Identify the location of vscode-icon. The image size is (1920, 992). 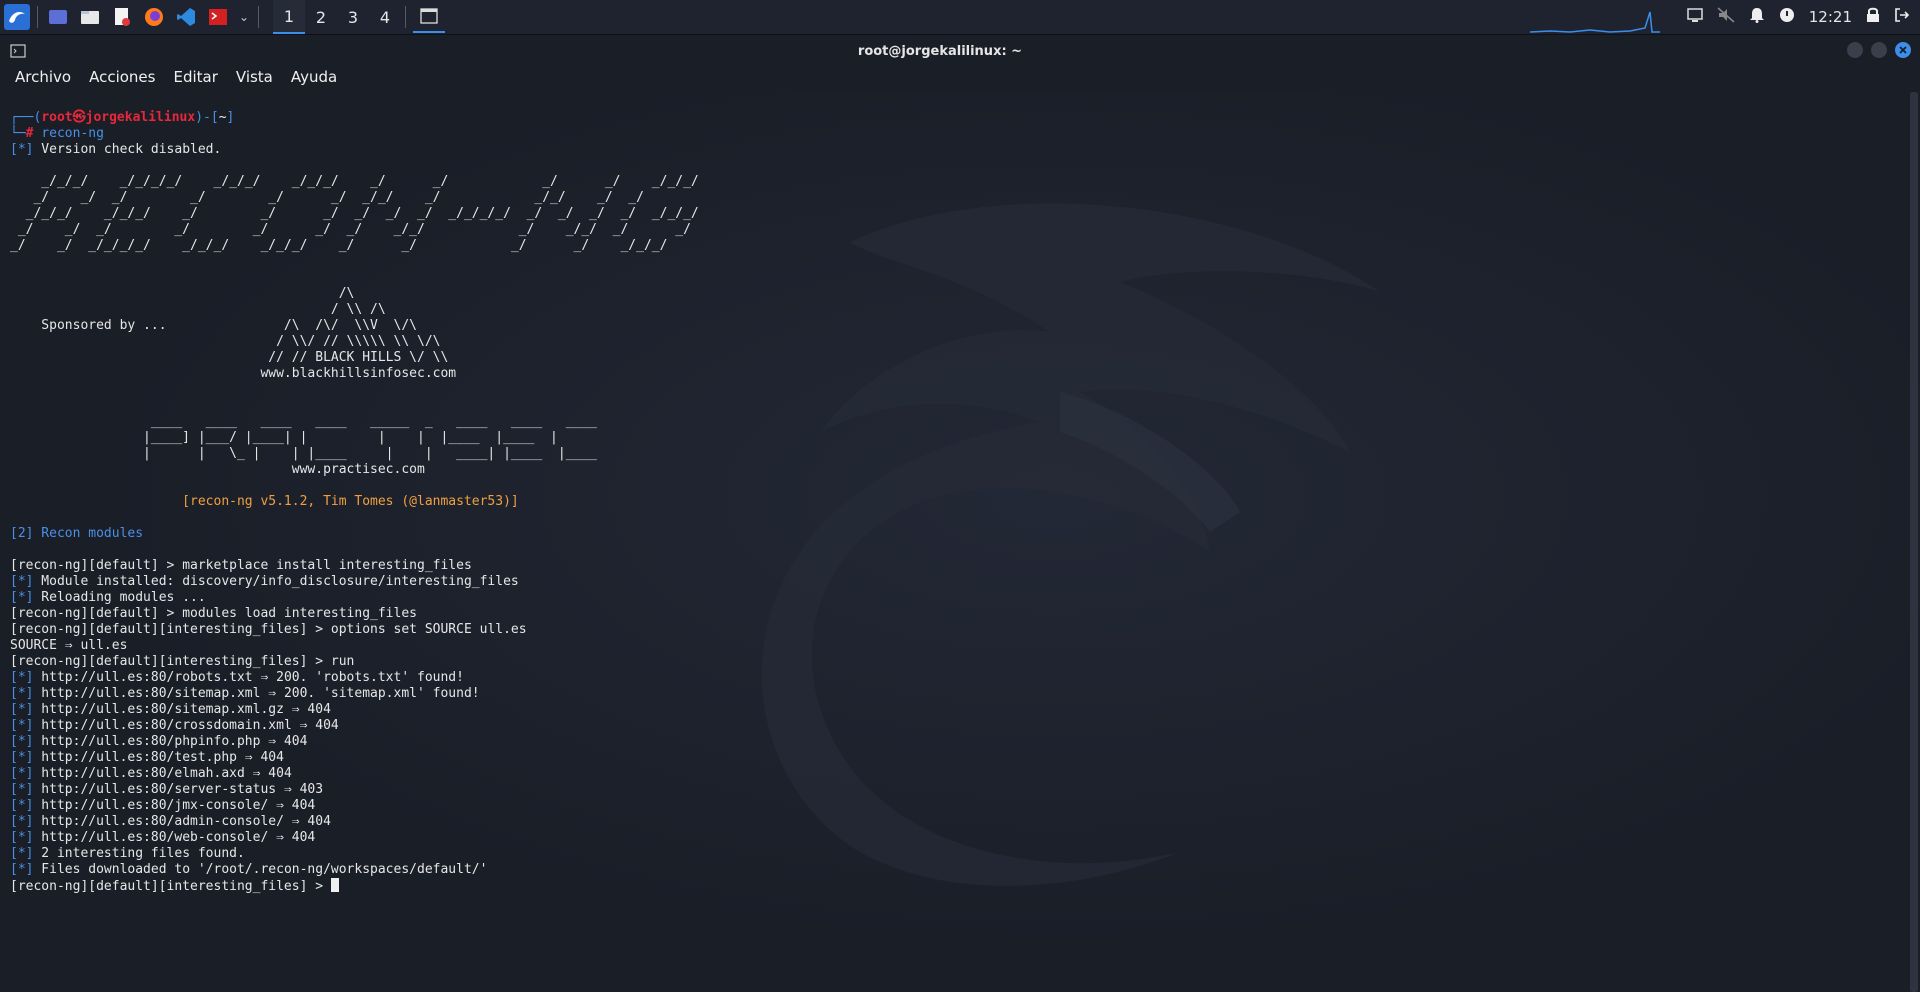
(186, 17).